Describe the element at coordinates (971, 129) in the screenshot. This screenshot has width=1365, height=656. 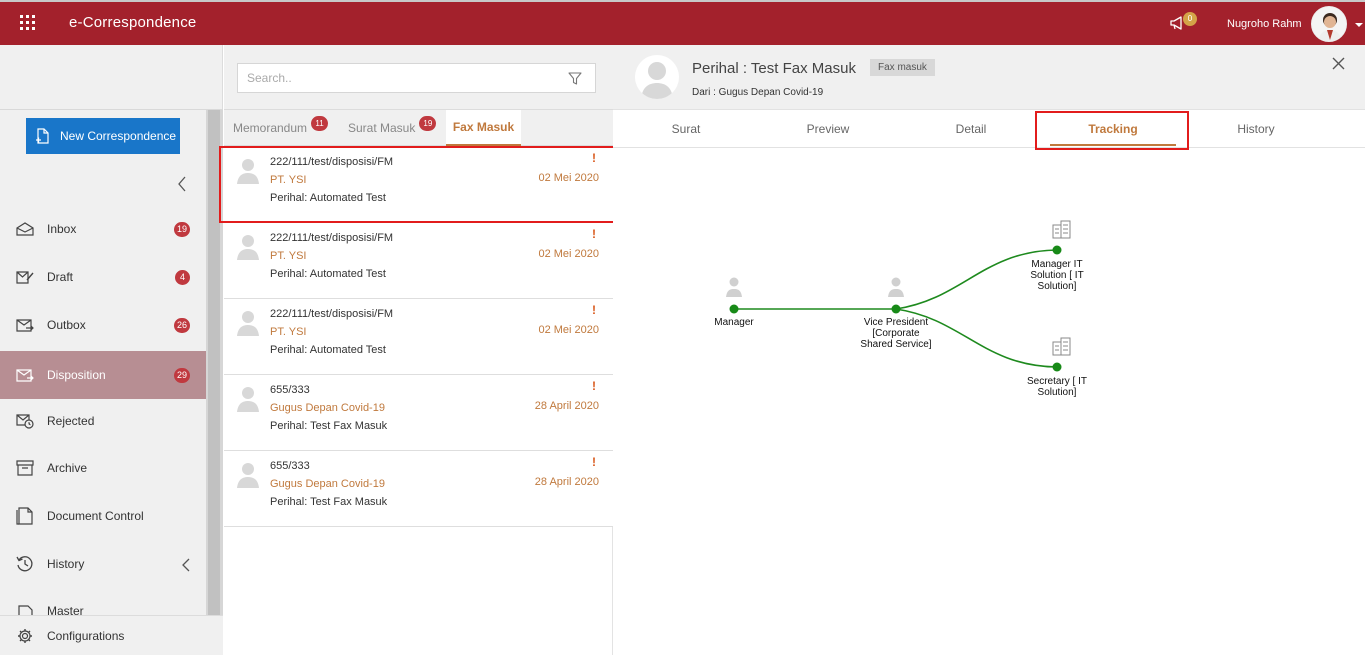
I see `tab-detail: Detail` at that location.